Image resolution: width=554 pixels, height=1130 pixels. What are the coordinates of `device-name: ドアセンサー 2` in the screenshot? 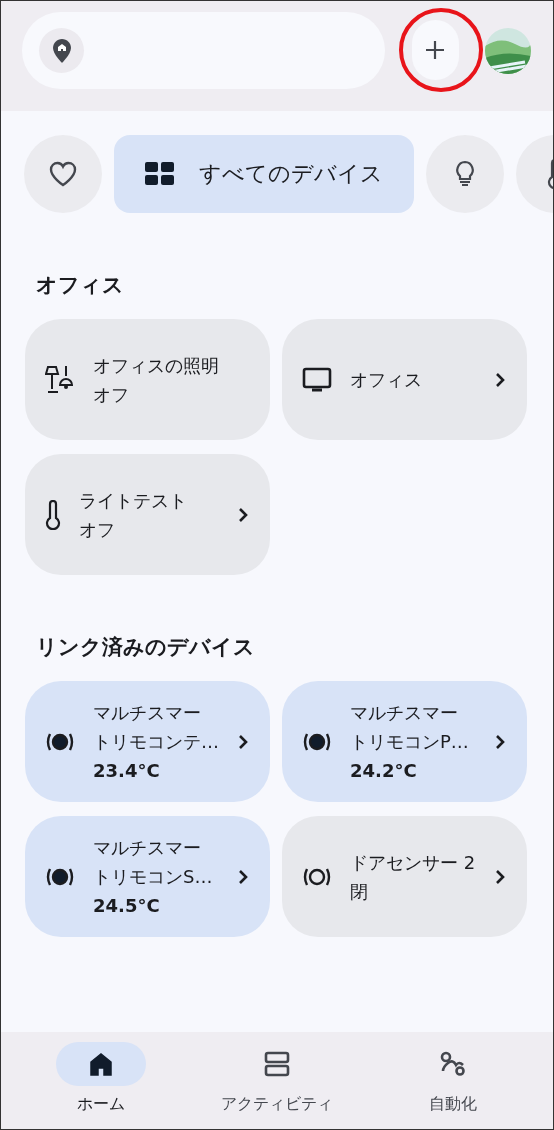 It's located at (413, 862).